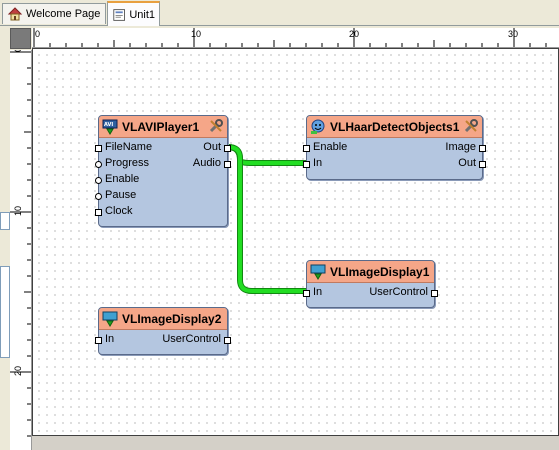 The height and width of the screenshot is (450, 559). What do you see at coordinates (370, 284) in the screenshot?
I see `component-vlimagedisplay1: VLImageDisplay1 In UserControl` at bounding box center [370, 284].